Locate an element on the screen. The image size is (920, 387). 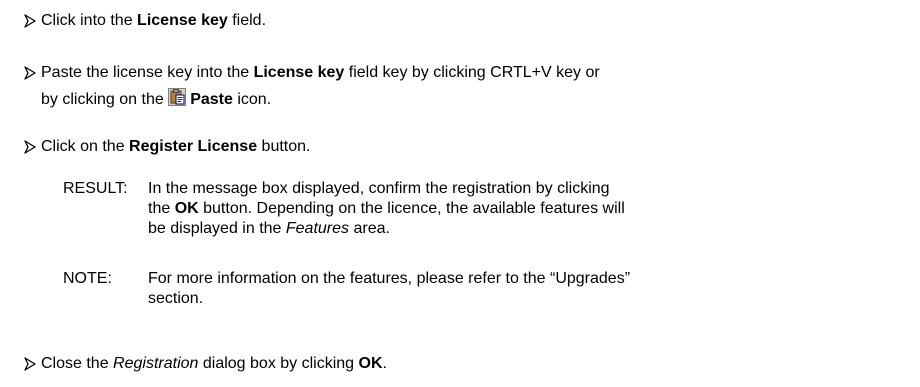
step-text: Click on the is located at coordinates (85, 146).